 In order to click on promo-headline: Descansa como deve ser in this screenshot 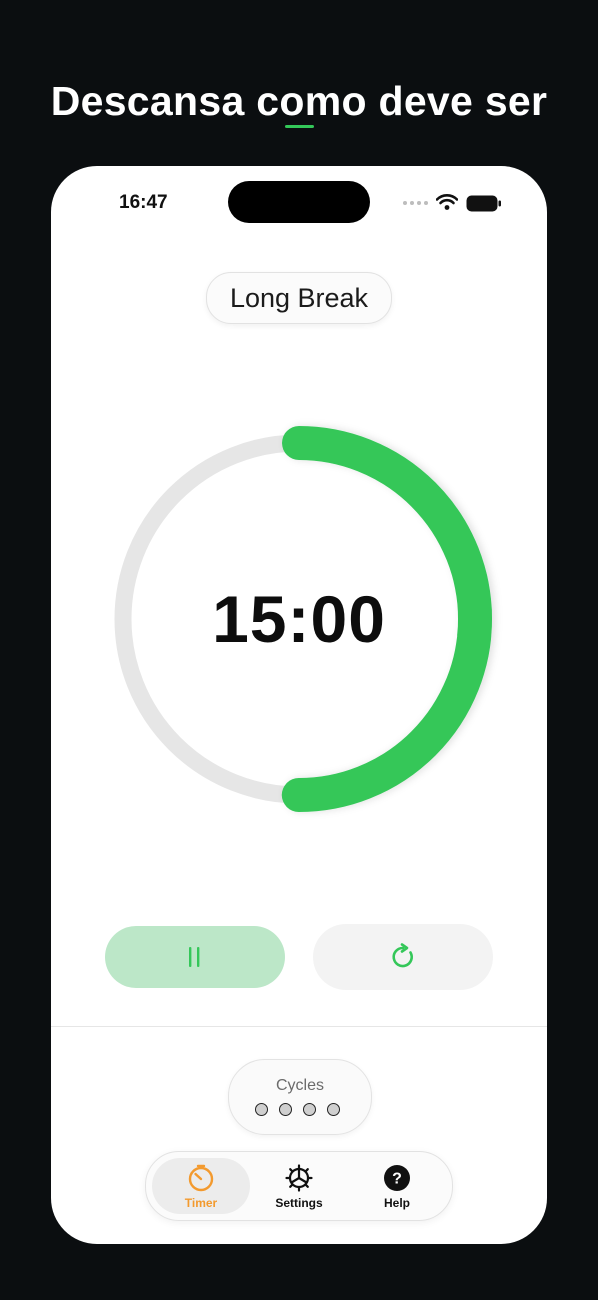, I will do `click(299, 101)`.